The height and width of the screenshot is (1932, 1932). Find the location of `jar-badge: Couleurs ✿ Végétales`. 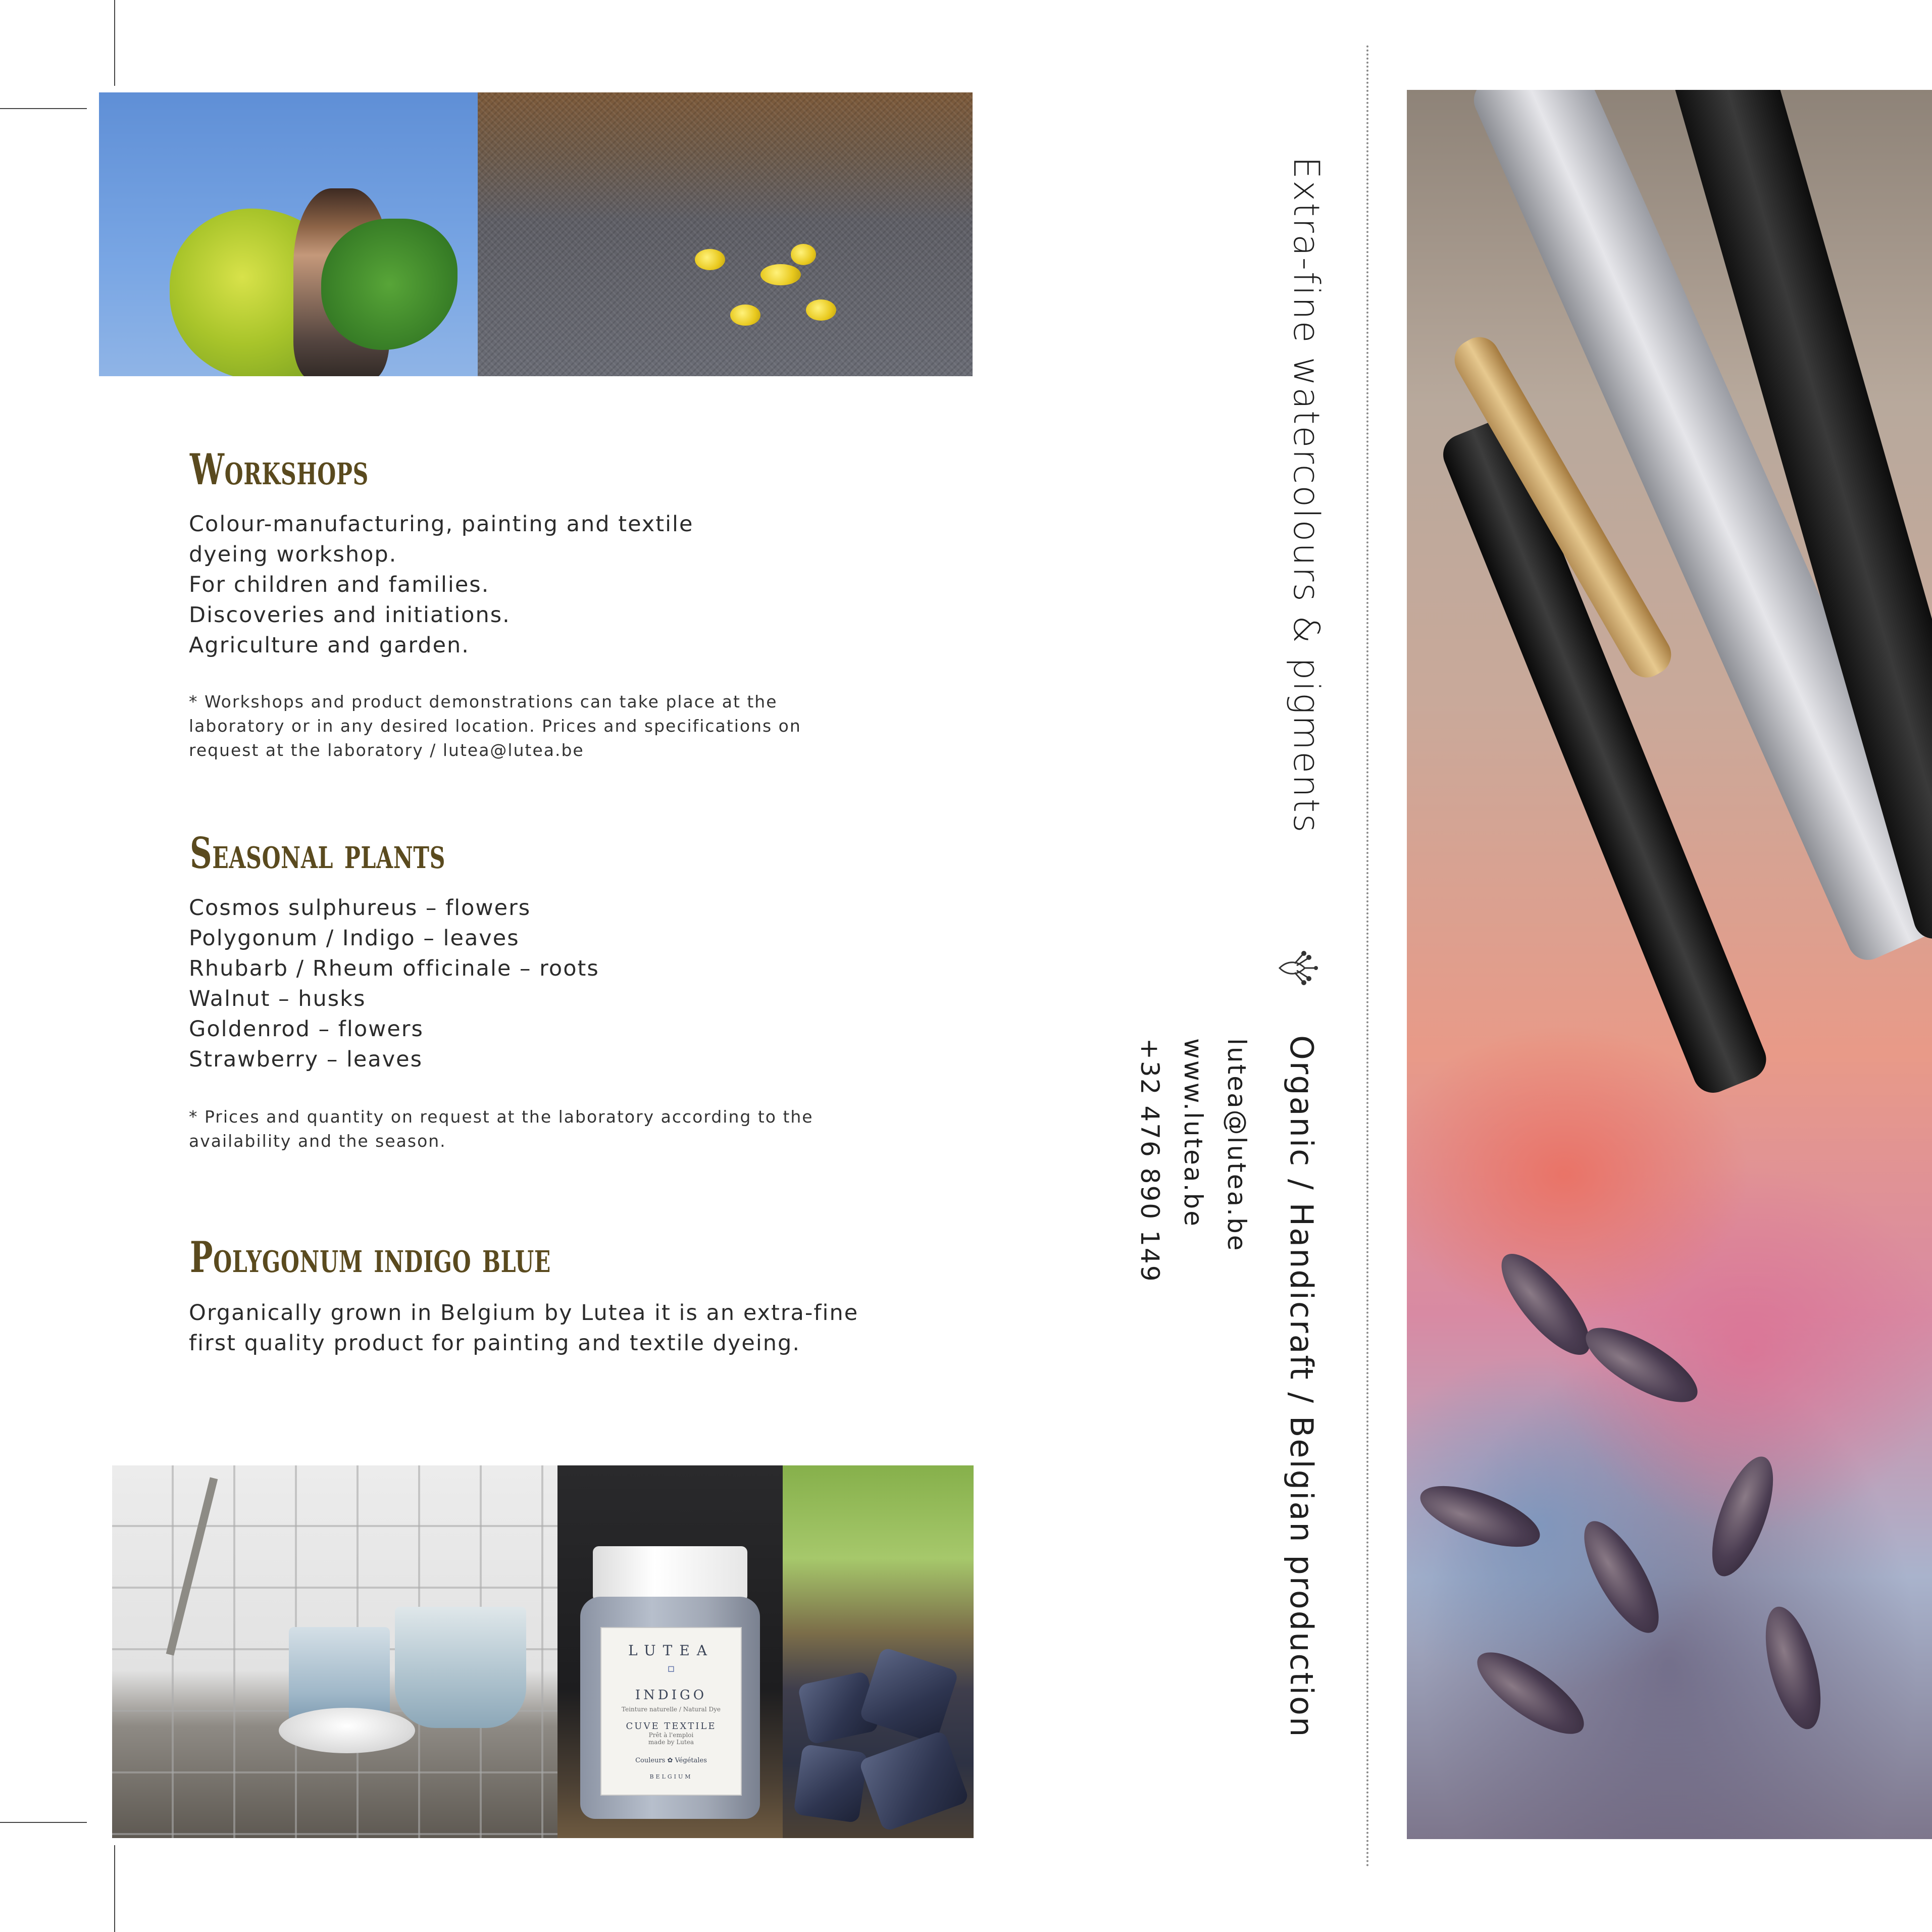

jar-badge: Couleurs ✿ Végétales is located at coordinates (671, 1760).